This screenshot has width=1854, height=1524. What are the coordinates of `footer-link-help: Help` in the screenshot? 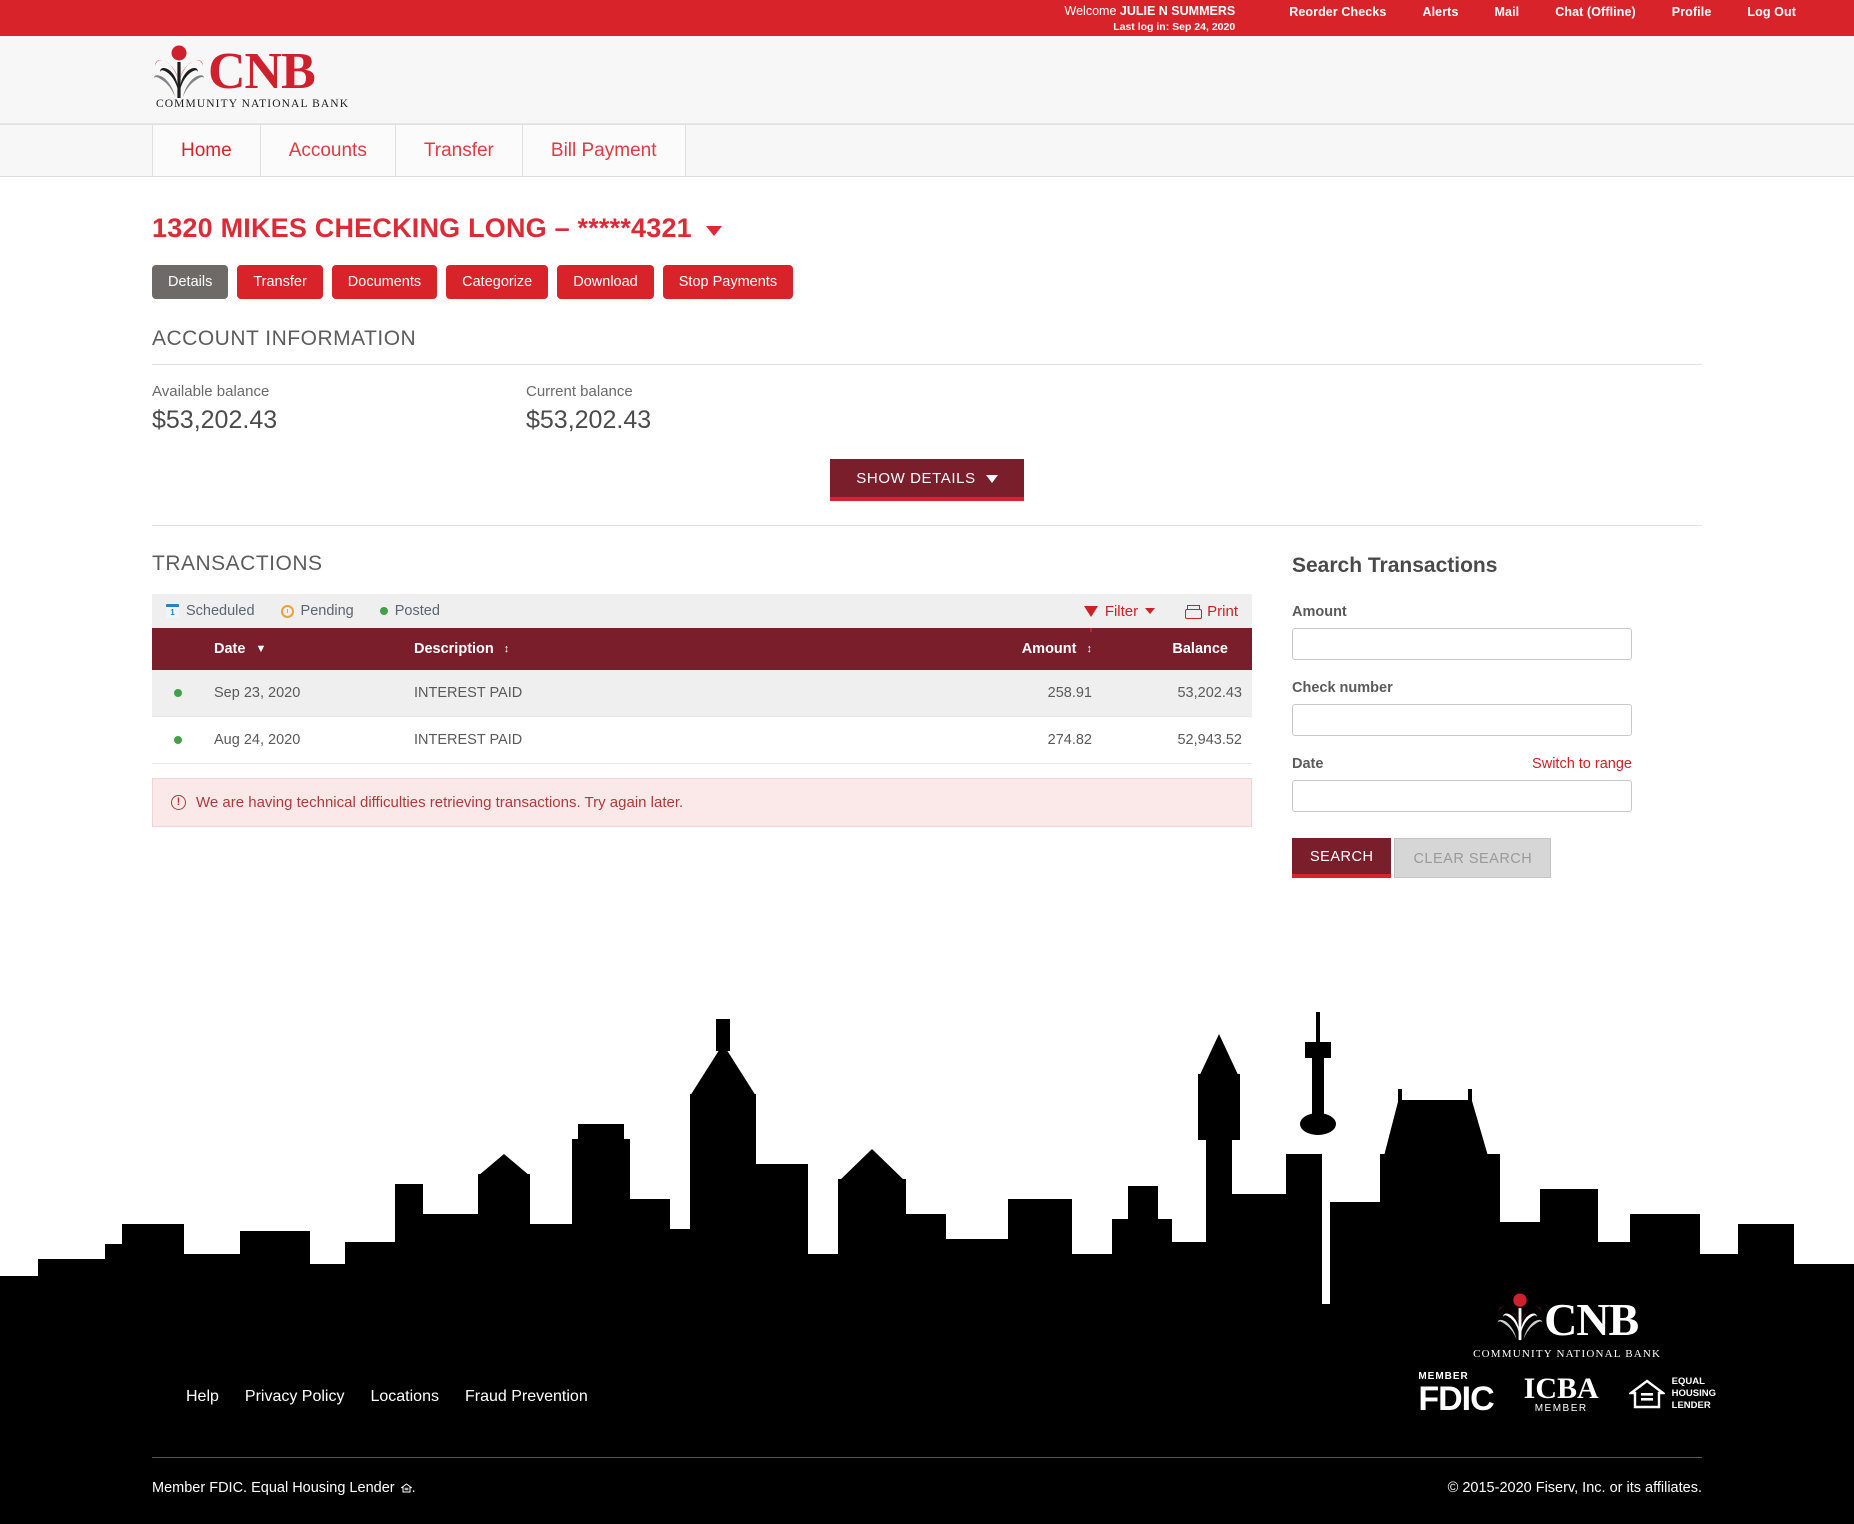 It's located at (202, 1397).